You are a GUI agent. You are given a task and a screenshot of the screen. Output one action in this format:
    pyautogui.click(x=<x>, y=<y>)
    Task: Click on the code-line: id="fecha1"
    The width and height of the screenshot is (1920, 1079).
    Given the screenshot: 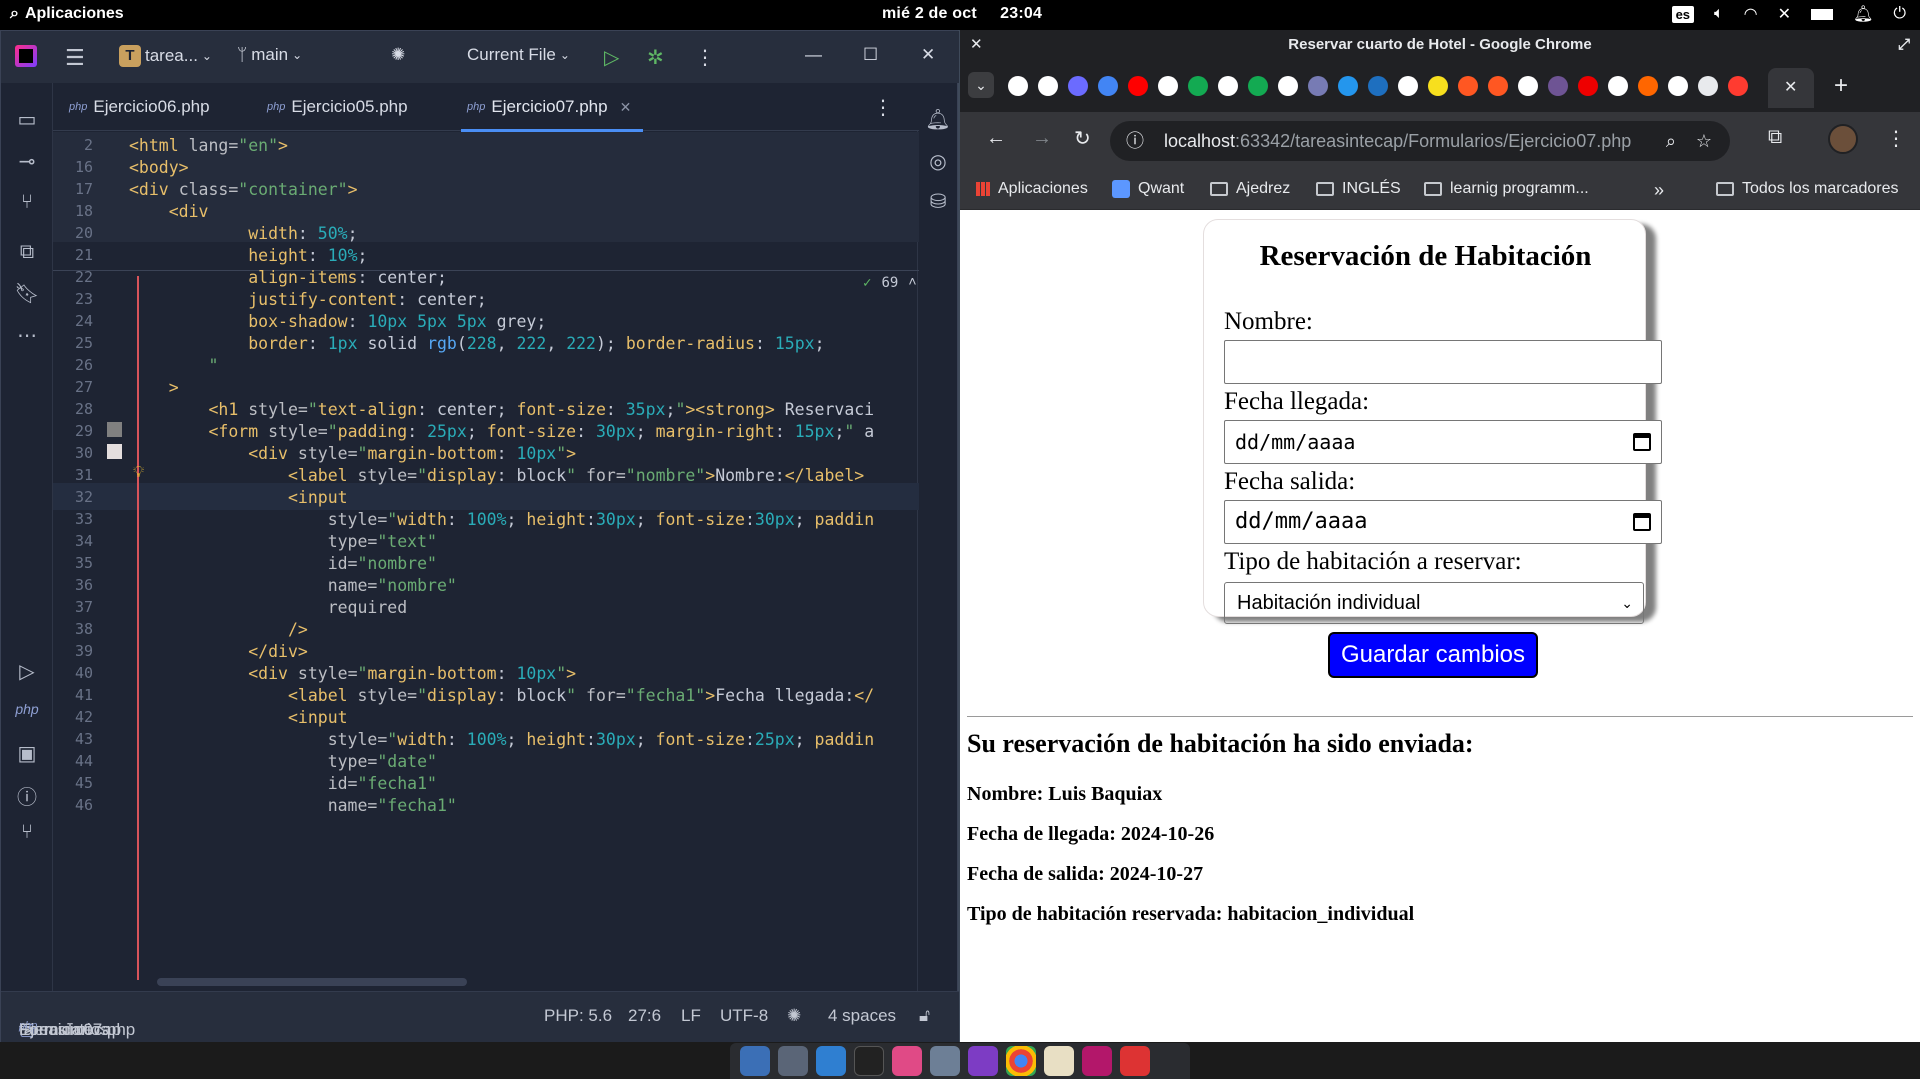 What is the action you would take?
    pyautogui.click(x=283, y=783)
    